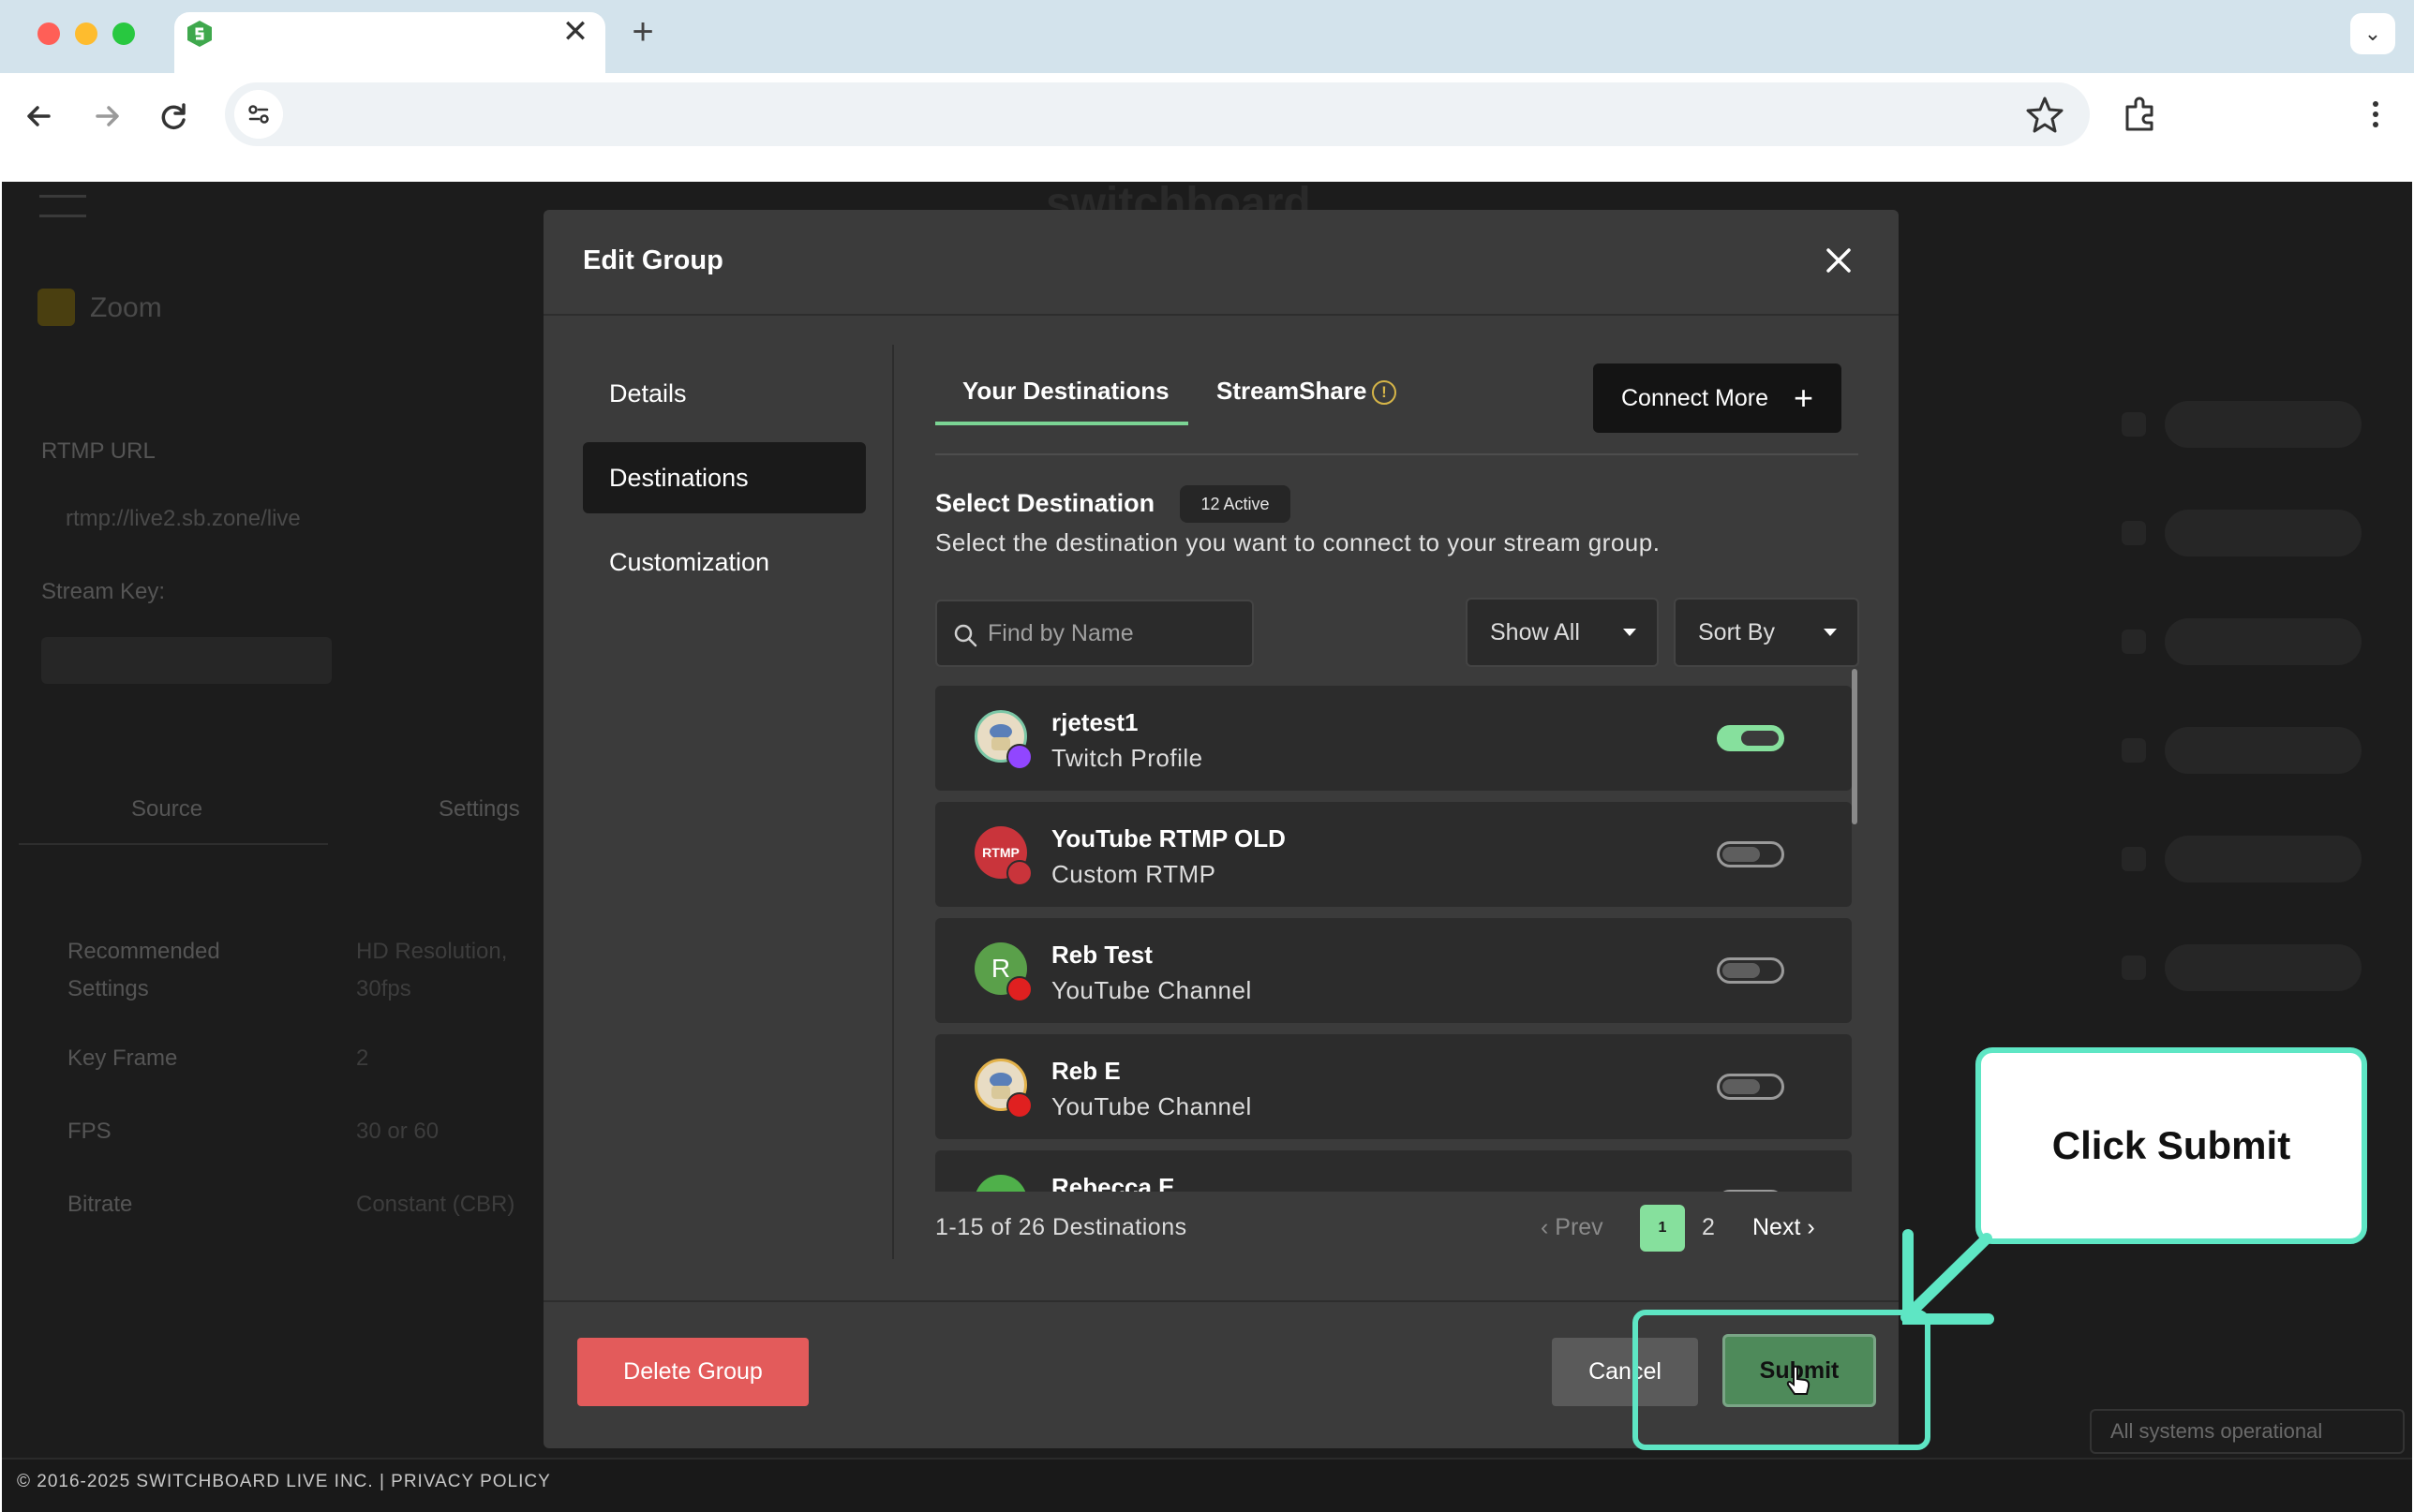  I want to click on rtmp-icon, so click(1019, 873).